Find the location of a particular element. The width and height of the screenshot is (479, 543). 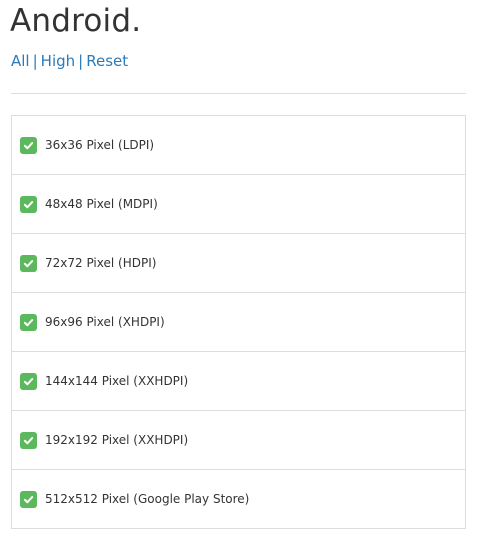

list-item: 36x36 Pixel (LDPI) is located at coordinates (238, 145).